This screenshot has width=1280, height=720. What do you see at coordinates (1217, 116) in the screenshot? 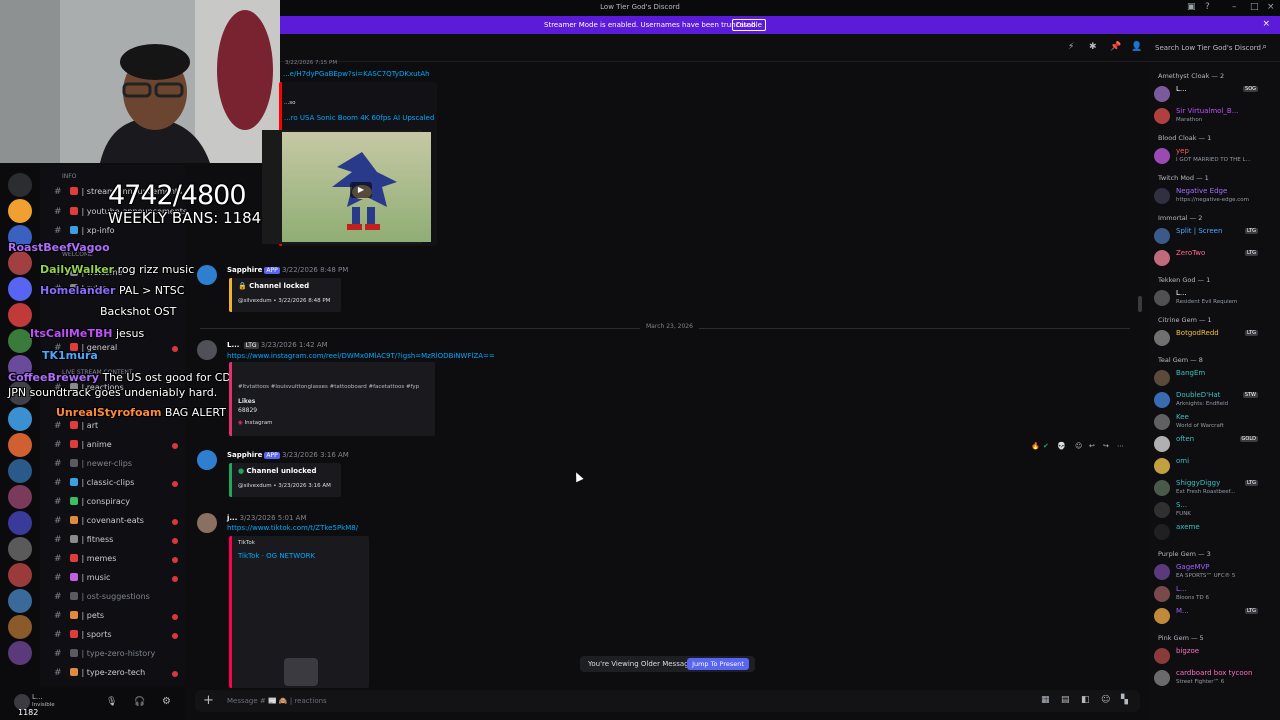
I see `member-item: Sir Virtualmol_B... Marathon` at bounding box center [1217, 116].